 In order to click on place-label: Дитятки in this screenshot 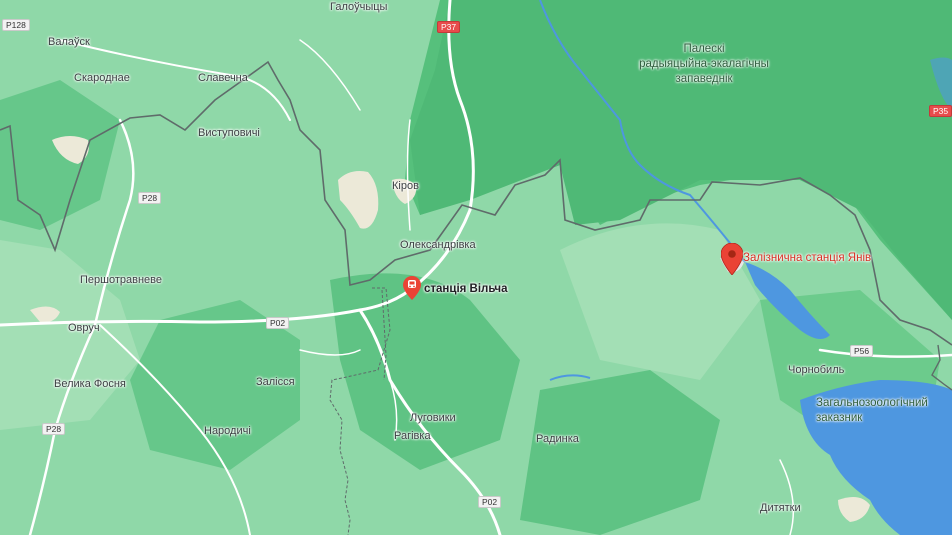, I will do `click(780, 508)`.